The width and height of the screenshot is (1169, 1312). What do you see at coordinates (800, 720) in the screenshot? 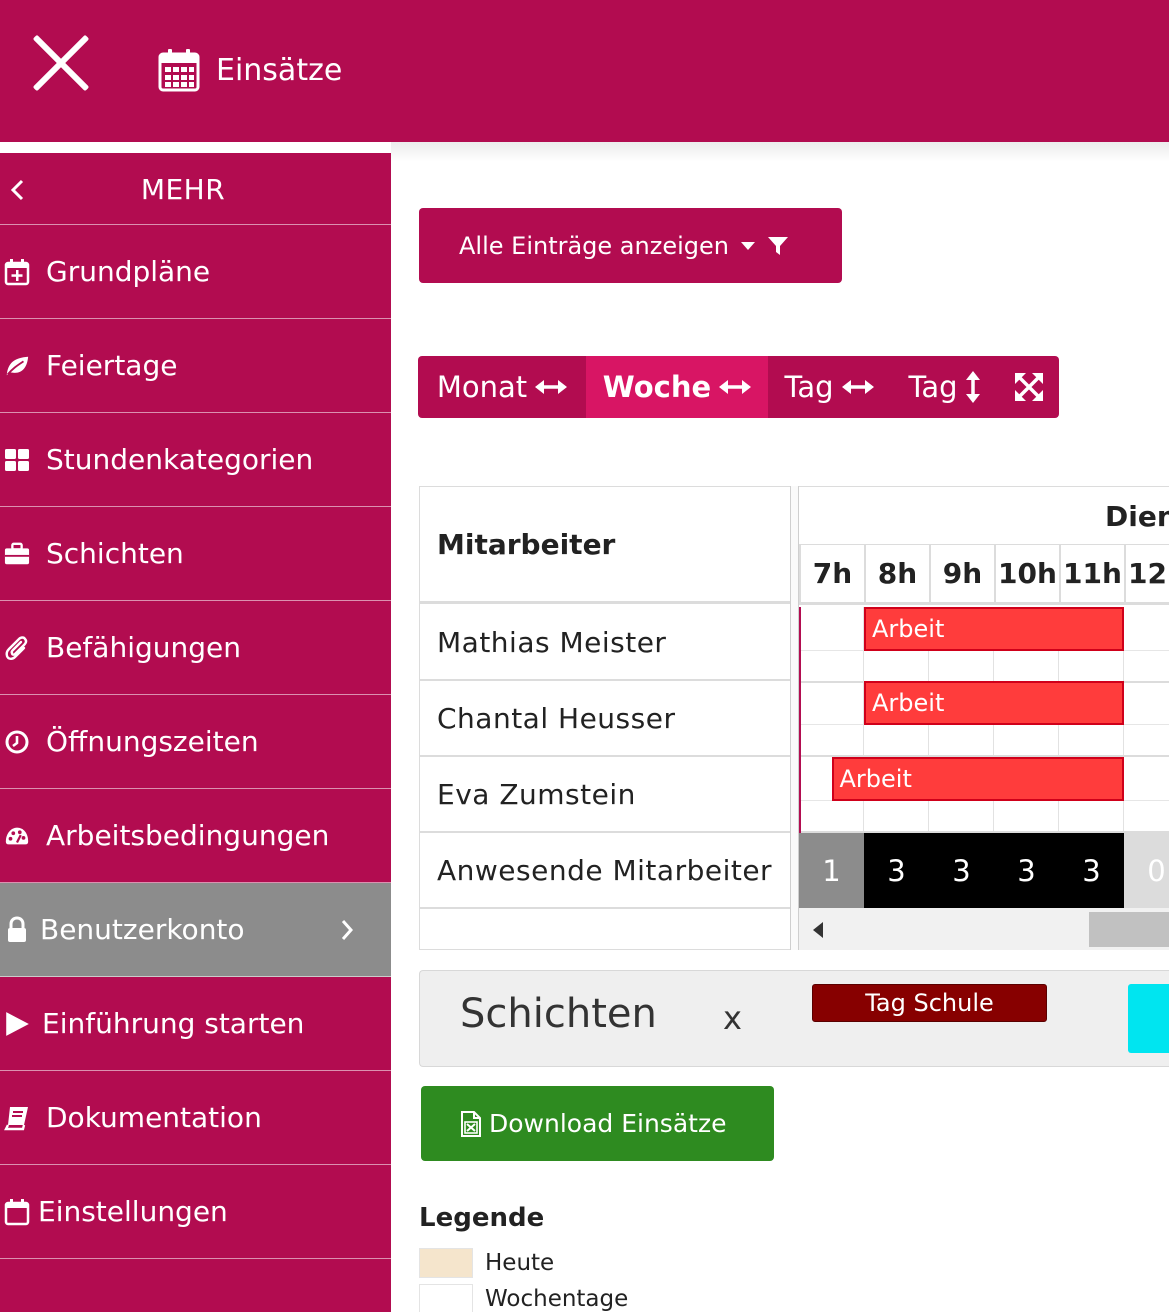
I see `current-time-line` at bounding box center [800, 720].